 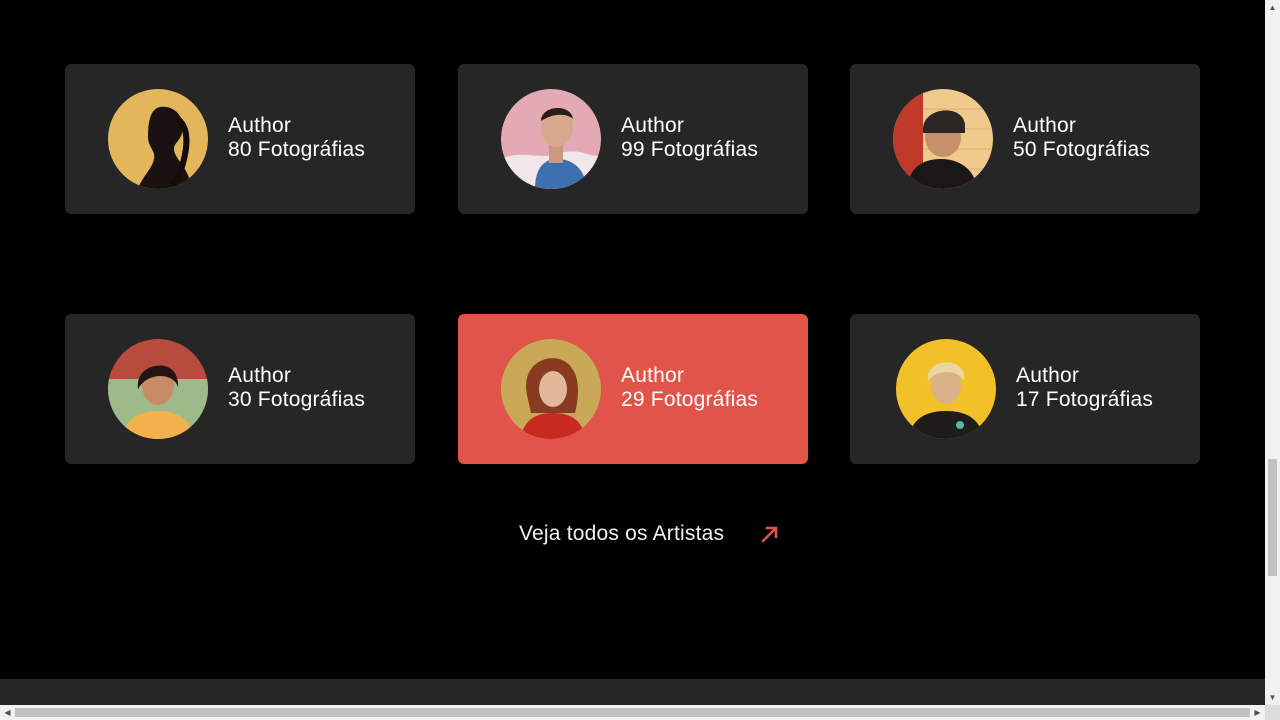 I want to click on vertical-scrollbar-thumb, so click(x=1272, y=517).